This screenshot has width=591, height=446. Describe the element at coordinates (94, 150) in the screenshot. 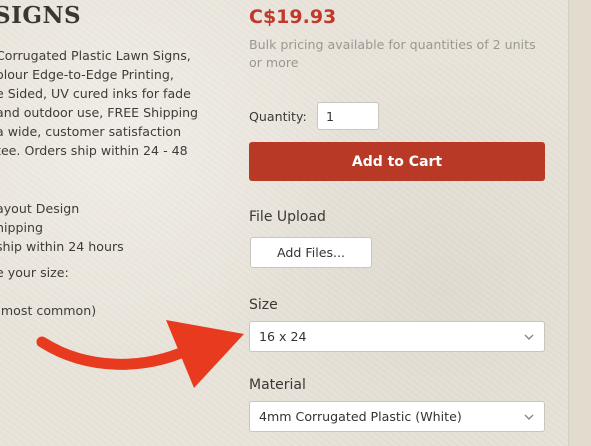

I see `description-line: tee. Orders ship within 24 - 48` at that location.